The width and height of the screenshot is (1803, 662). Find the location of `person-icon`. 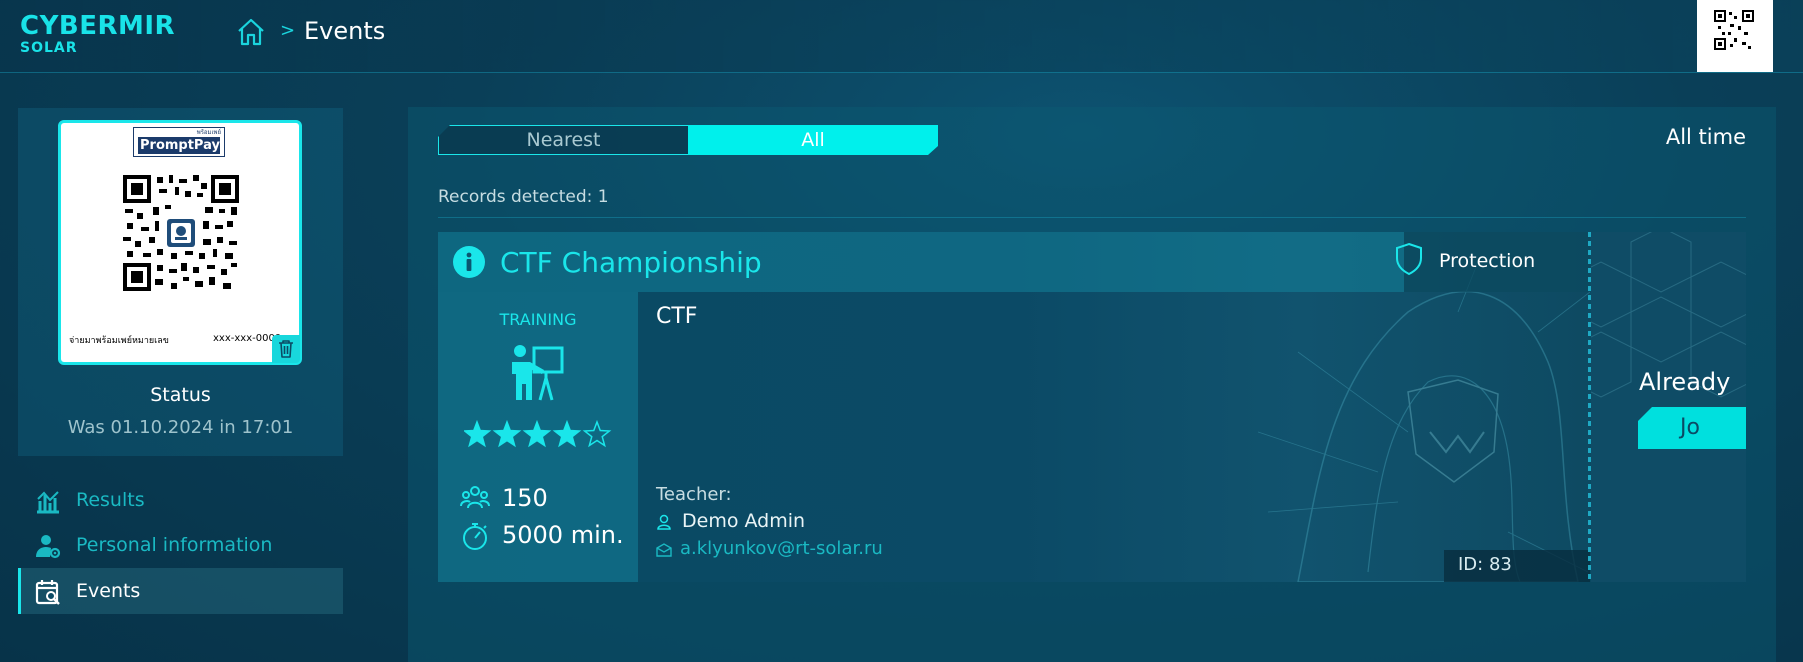

person-icon is located at coordinates (664, 522).